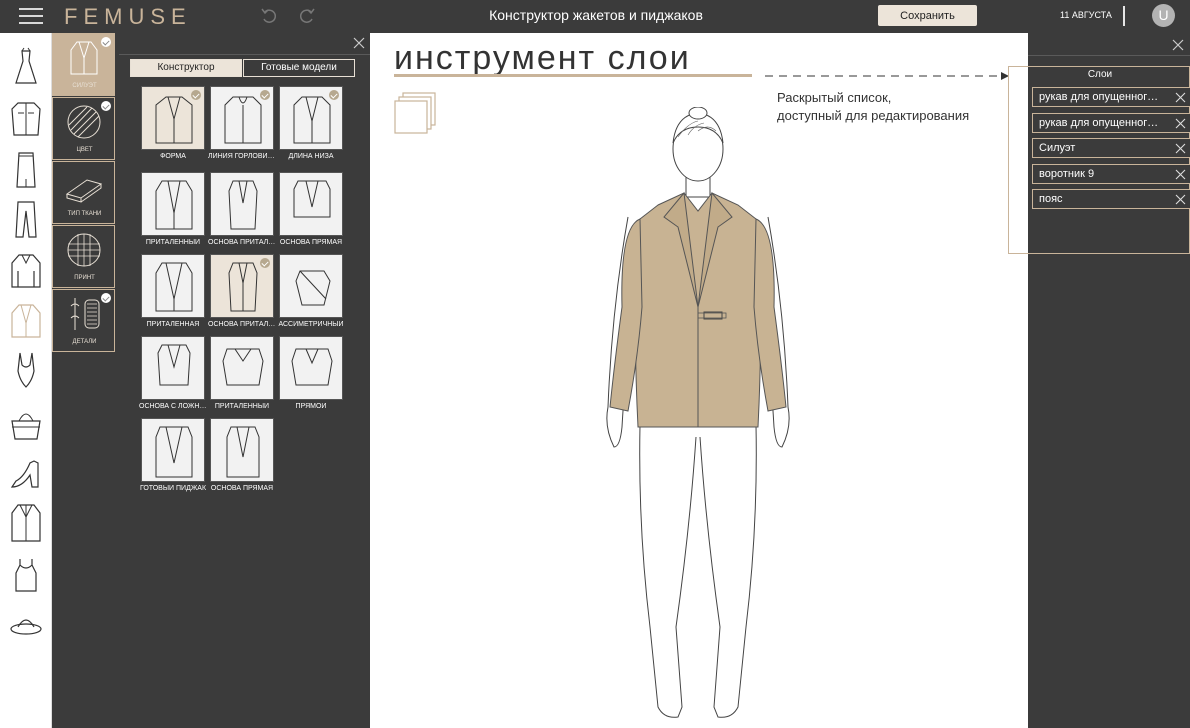 Image resolution: width=1190 pixels, height=728 pixels. Describe the element at coordinates (26, 321) in the screenshot. I see `jacket-icon` at that location.